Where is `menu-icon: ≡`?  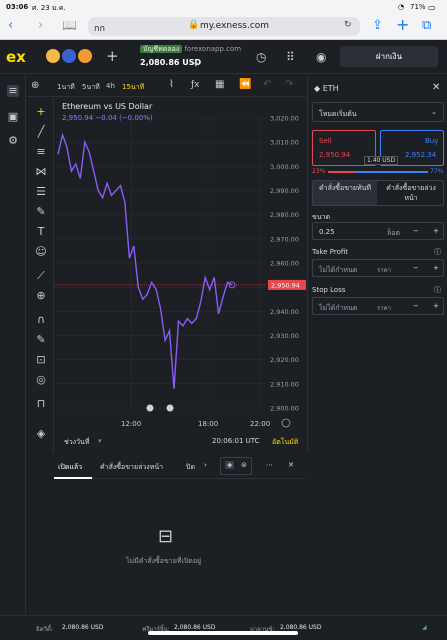
menu-icon: ≡ is located at coordinates (13, 91).